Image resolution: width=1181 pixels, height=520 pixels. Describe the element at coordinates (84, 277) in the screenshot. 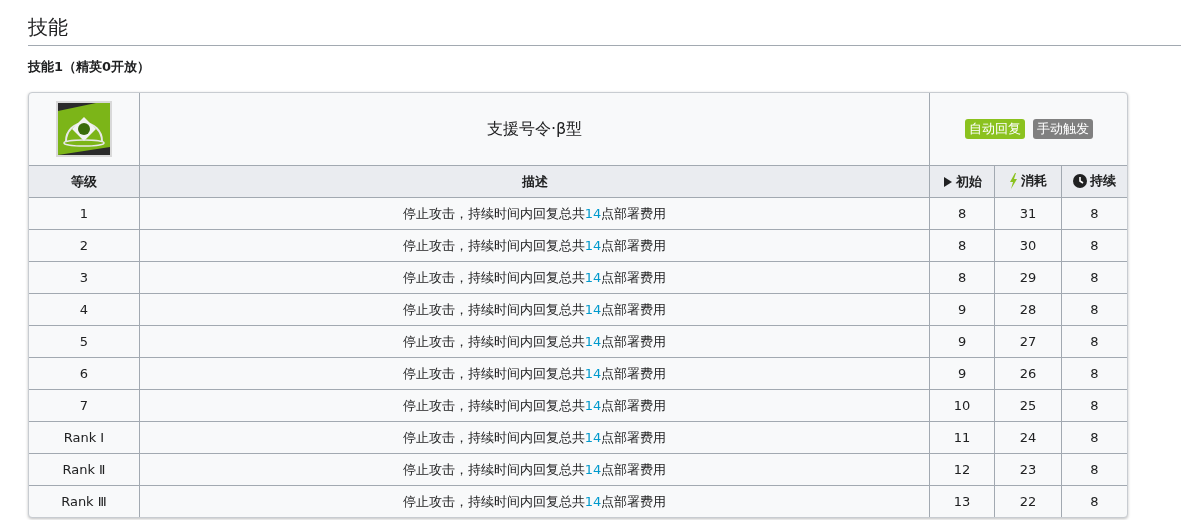

I see `table-cell: 3` at that location.